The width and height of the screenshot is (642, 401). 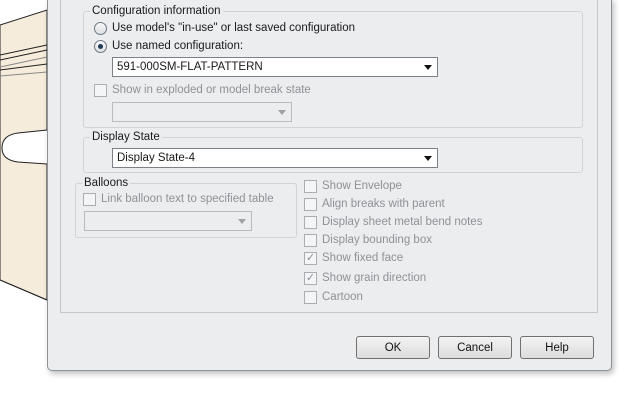 I want to click on option-cartoon: Cartoon, so click(x=333, y=297).